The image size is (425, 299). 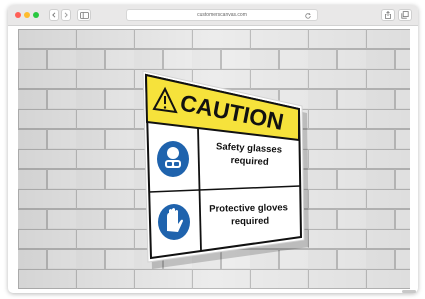 I want to click on tabs-icon, so click(x=405, y=15).